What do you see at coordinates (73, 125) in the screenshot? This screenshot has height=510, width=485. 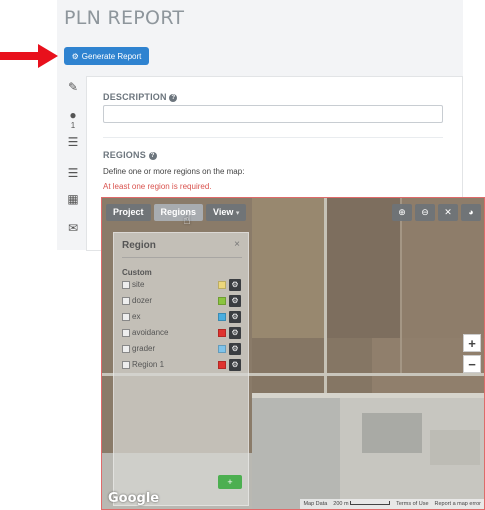 I see `globe-count: 1` at bounding box center [73, 125].